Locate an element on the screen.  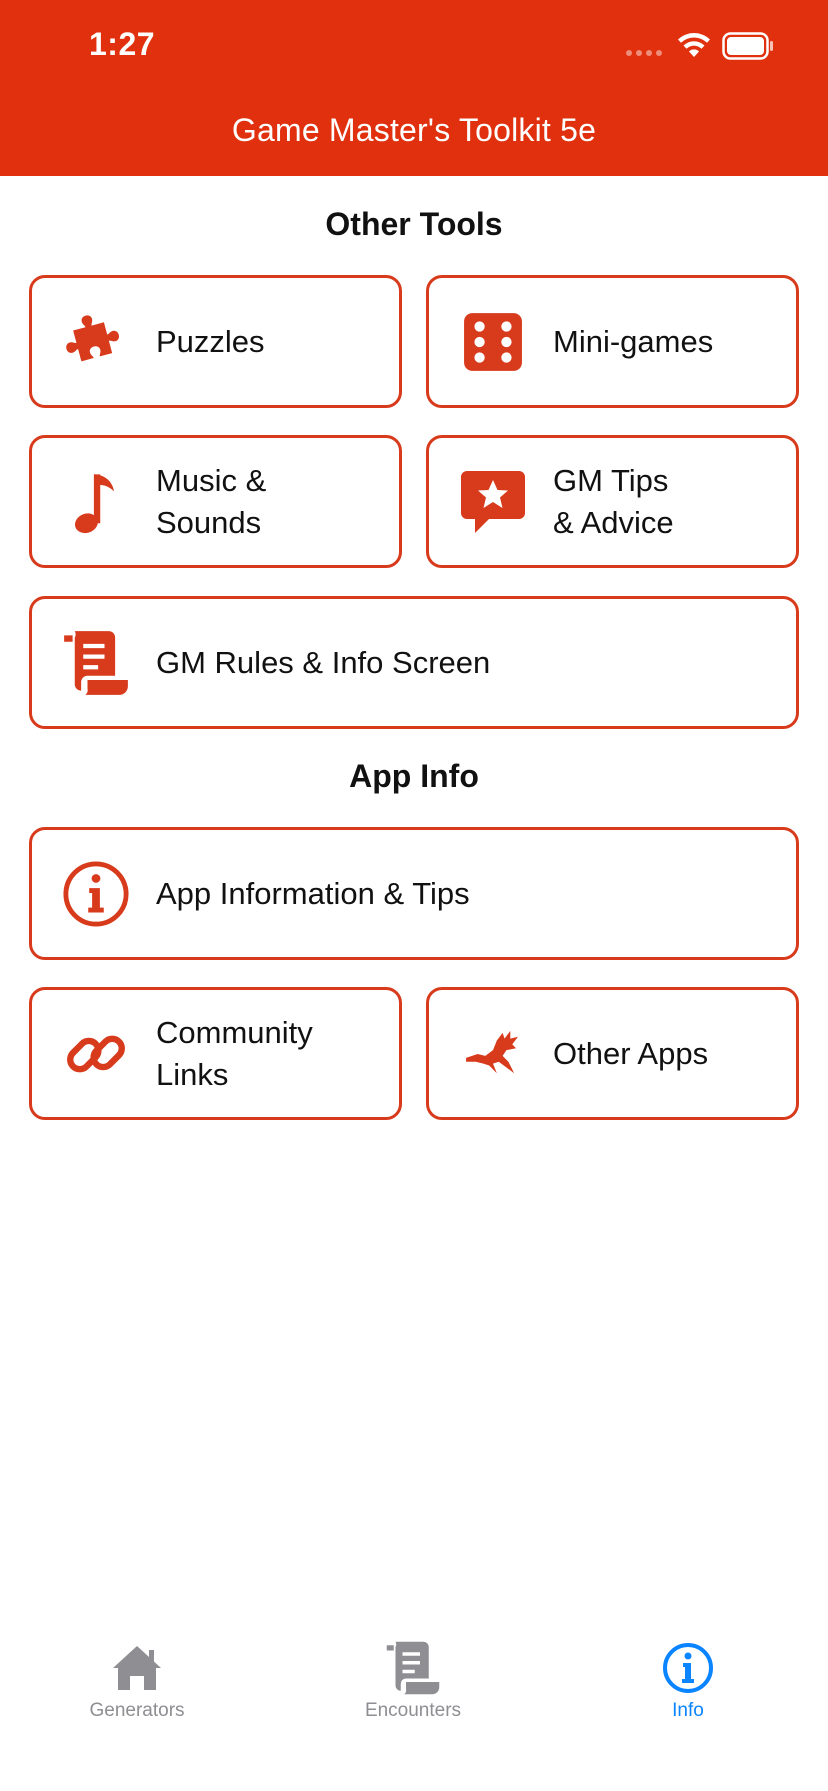
music-sounds-button: Music & Sounds is located at coordinates (215, 501).